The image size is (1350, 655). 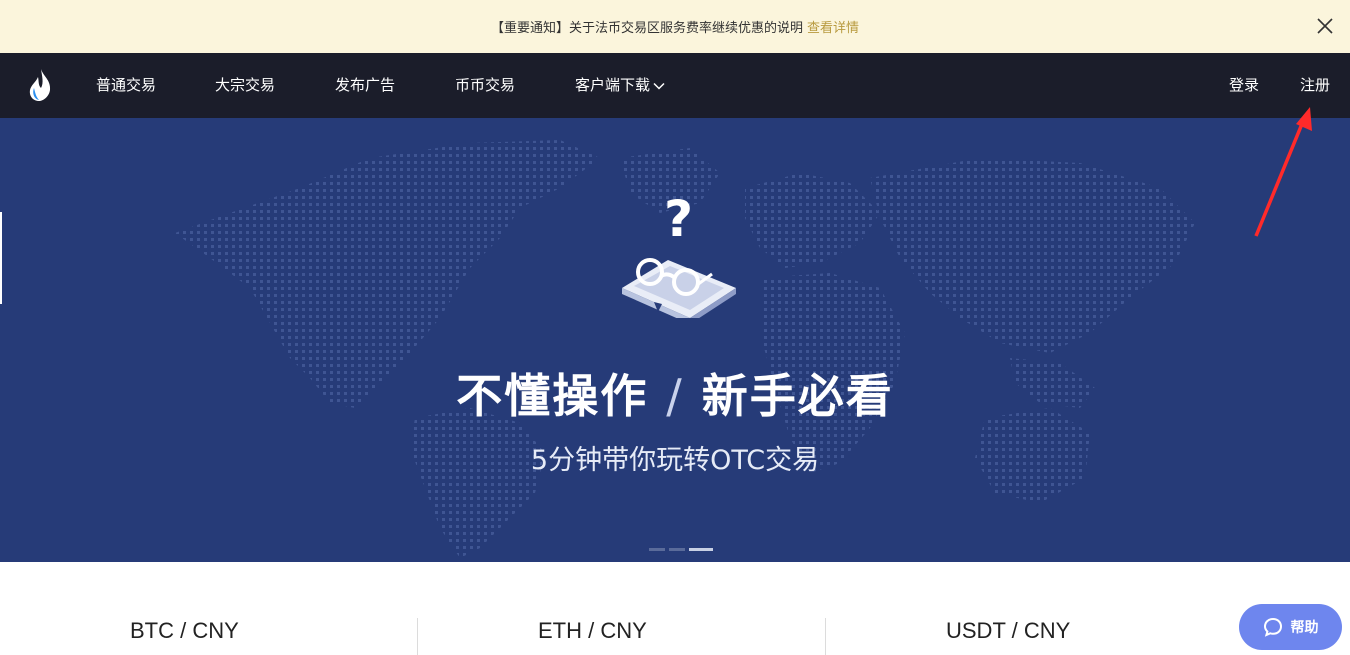 What do you see at coordinates (1272, 627) in the screenshot?
I see `chat-bubble-icon` at bounding box center [1272, 627].